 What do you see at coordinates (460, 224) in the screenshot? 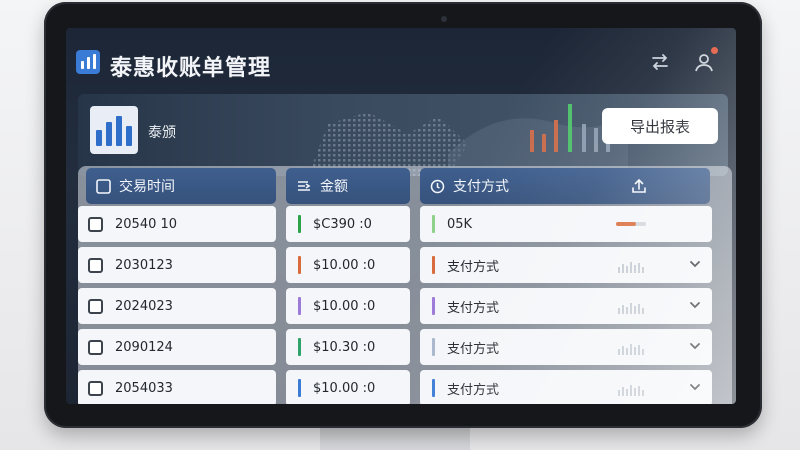
I see `method-text: 05K` at bounding box center [460, 224].